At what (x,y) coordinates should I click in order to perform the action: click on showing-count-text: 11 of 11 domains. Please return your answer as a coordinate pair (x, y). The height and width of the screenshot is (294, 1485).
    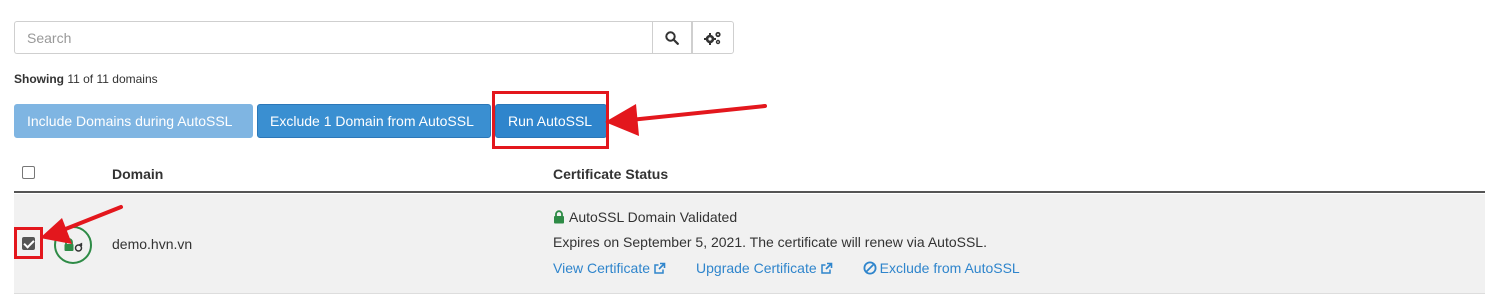
    Looking at the image, I should click on (112, 79).